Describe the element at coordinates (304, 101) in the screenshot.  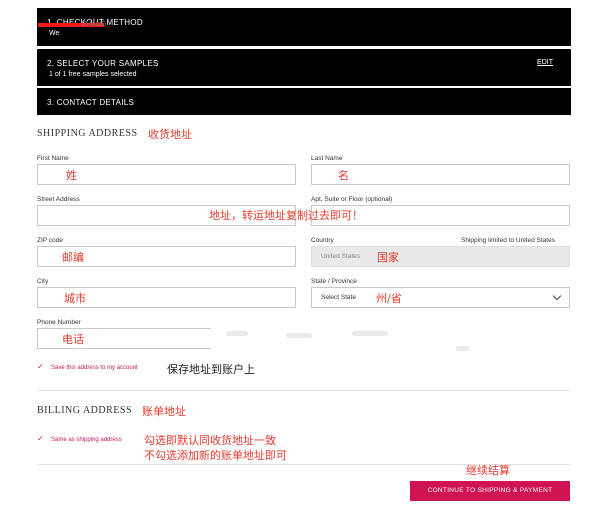
I see `step-contact-details: 3. CONTACT DETAILS` at that location.